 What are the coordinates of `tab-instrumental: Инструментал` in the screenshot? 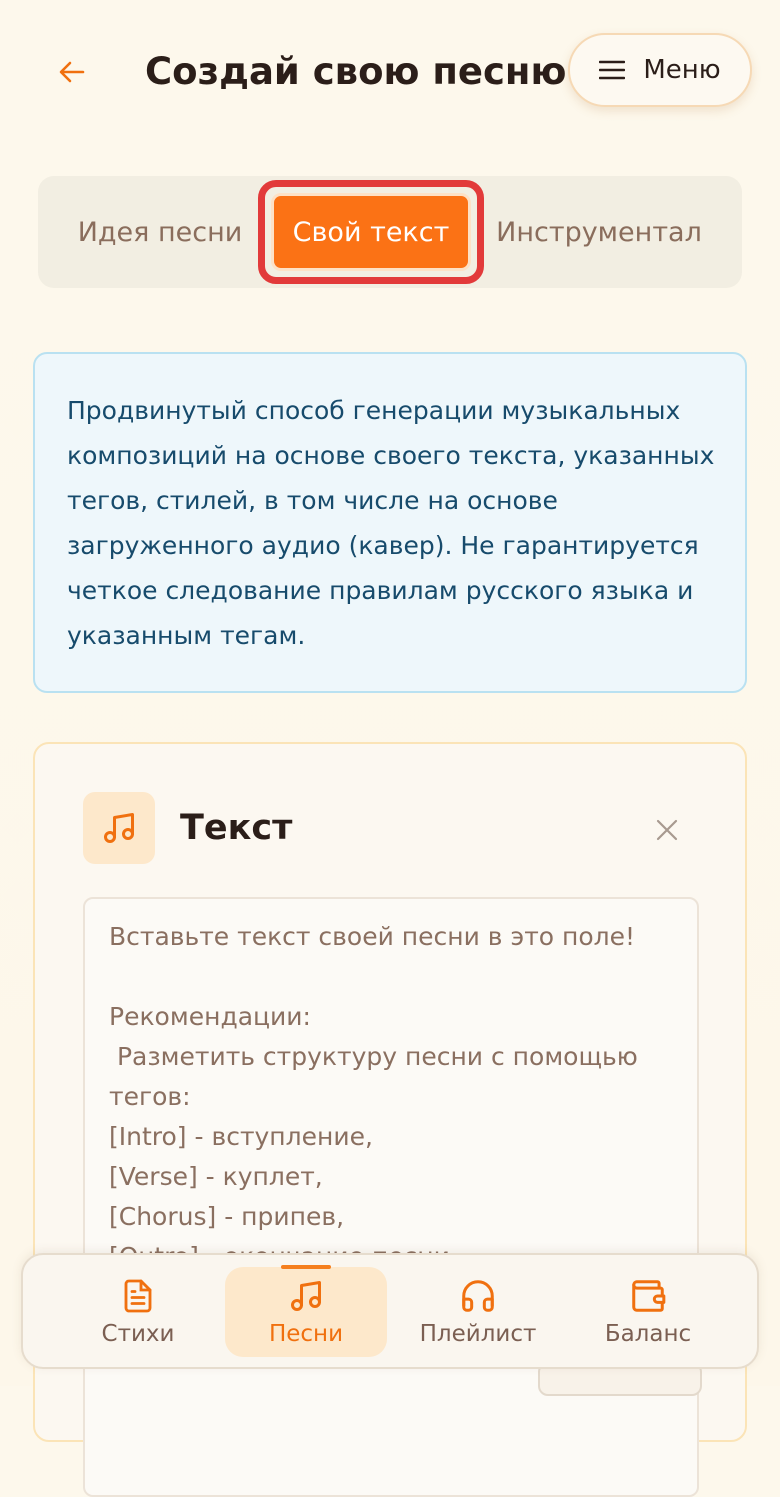 It's located at (599, 232).